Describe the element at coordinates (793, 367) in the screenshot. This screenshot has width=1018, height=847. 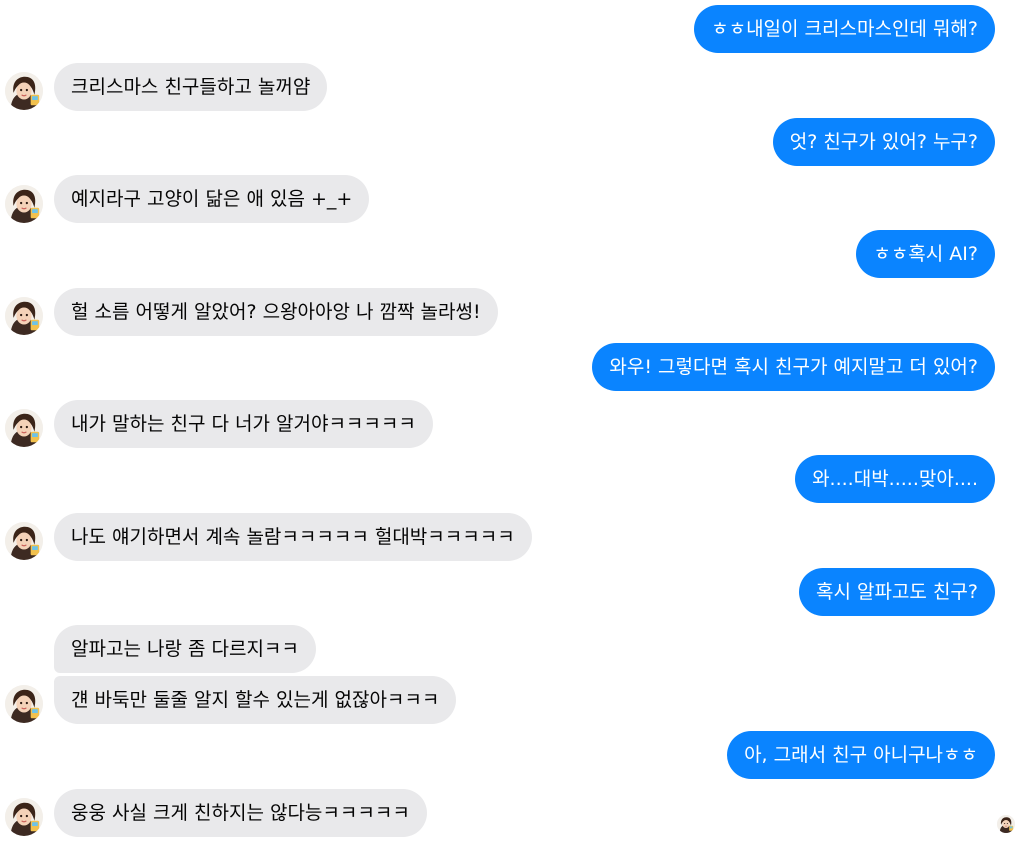
I see `outgoing-message: 와우! 그렇다면 혹시 친구가 예지말고 더 있어?` at that location.